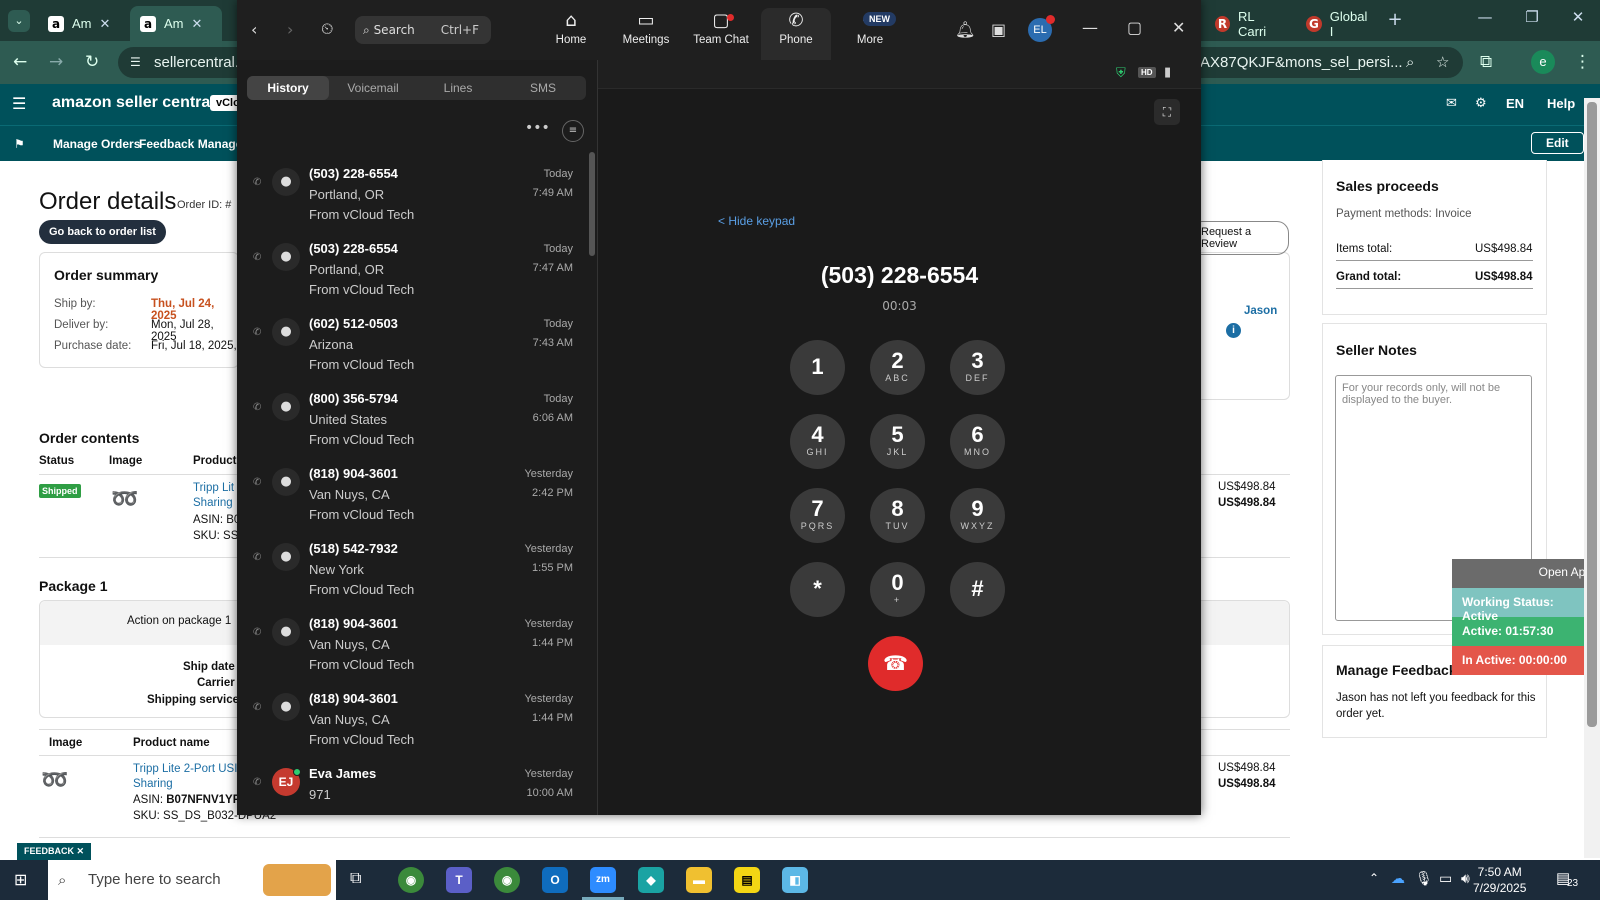 This screenshot has height=900, width=1600. What do you see at coordinates (1445, 878) in the screenshot?
I see `network-icon: ▭` at bounding box center [1445, 878].